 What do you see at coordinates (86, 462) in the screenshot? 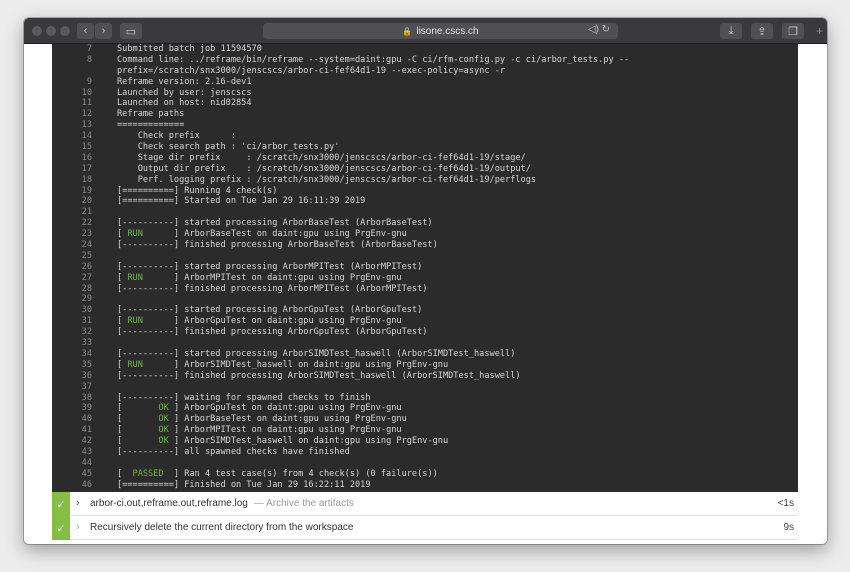
I see `line-number: 44` at bounding box center [86, 462].